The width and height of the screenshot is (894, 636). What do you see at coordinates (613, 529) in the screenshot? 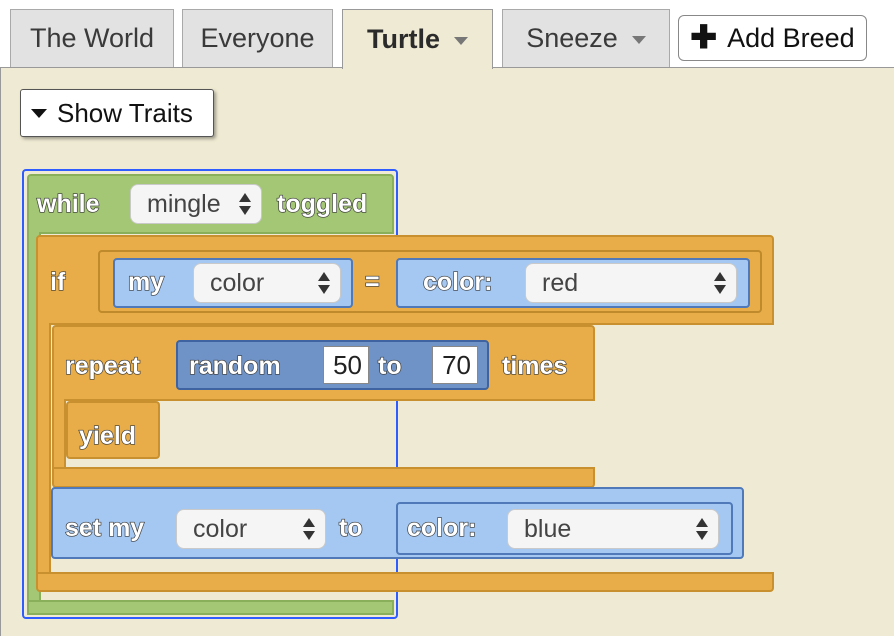
I see `color-blue-dropdown: blue` at bounding box center [613, 529].